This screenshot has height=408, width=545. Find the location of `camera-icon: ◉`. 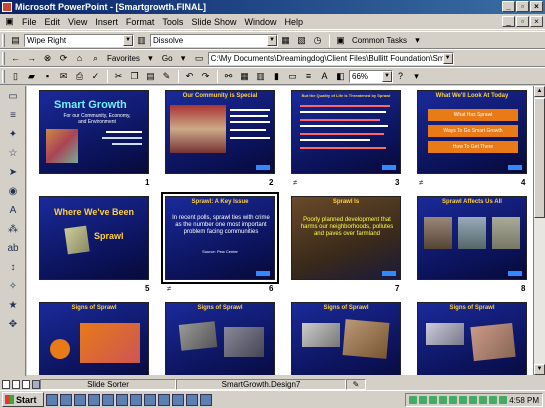

camera-icon: ◉ is located at coordinates (13, 191).